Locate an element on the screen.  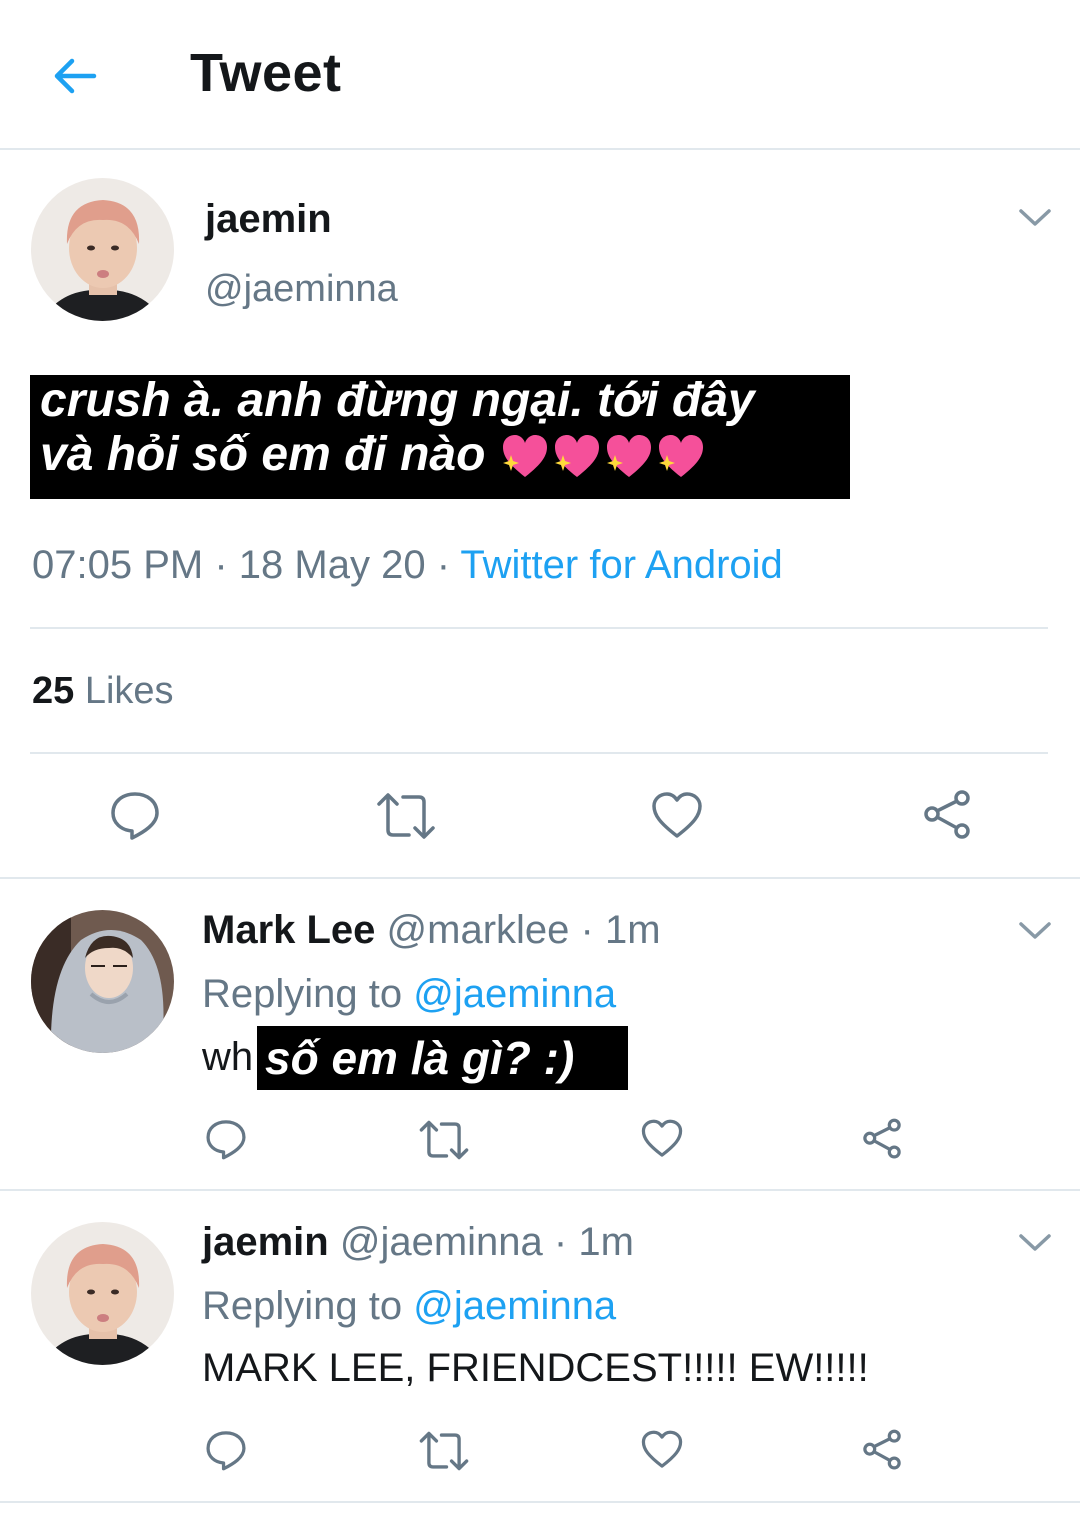
tweet-source-link: Twitter for Android is located at coordinates (621, 565).